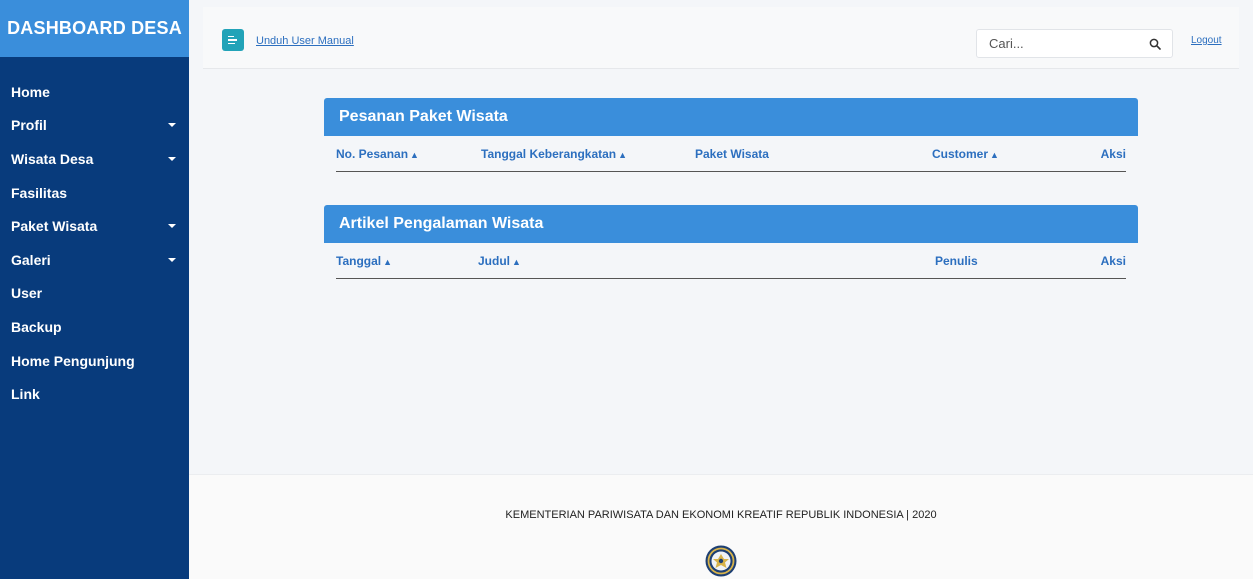 The height and width of the screenshot is (579, 1253). I want to click on ministry-emblem-icon, so click(721, 561).